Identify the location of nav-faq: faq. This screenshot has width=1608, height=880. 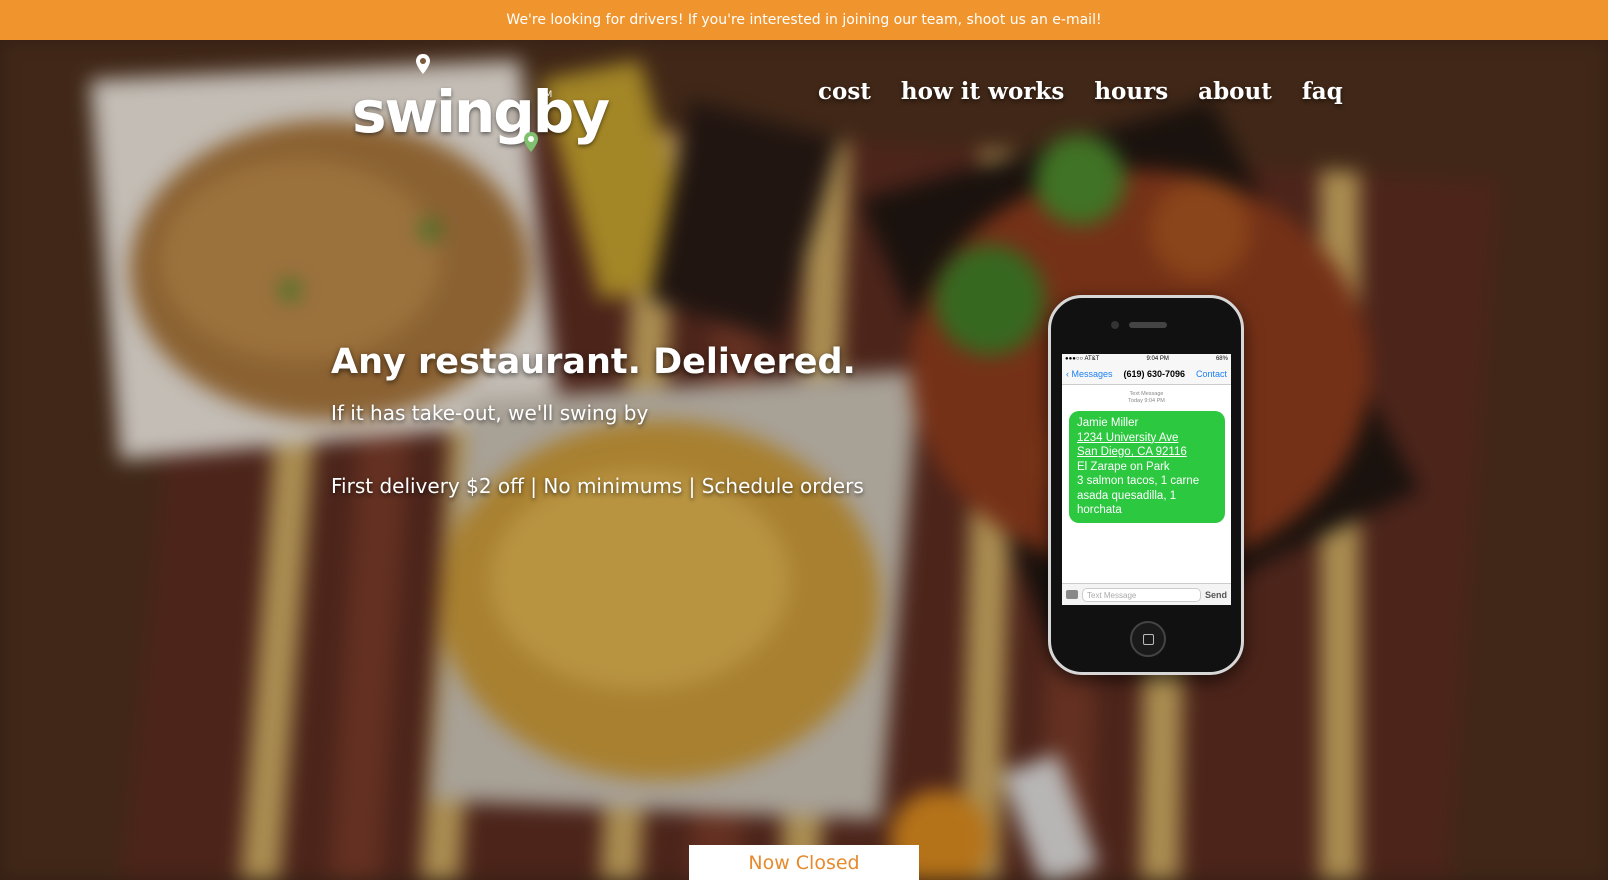
(1322, 91).